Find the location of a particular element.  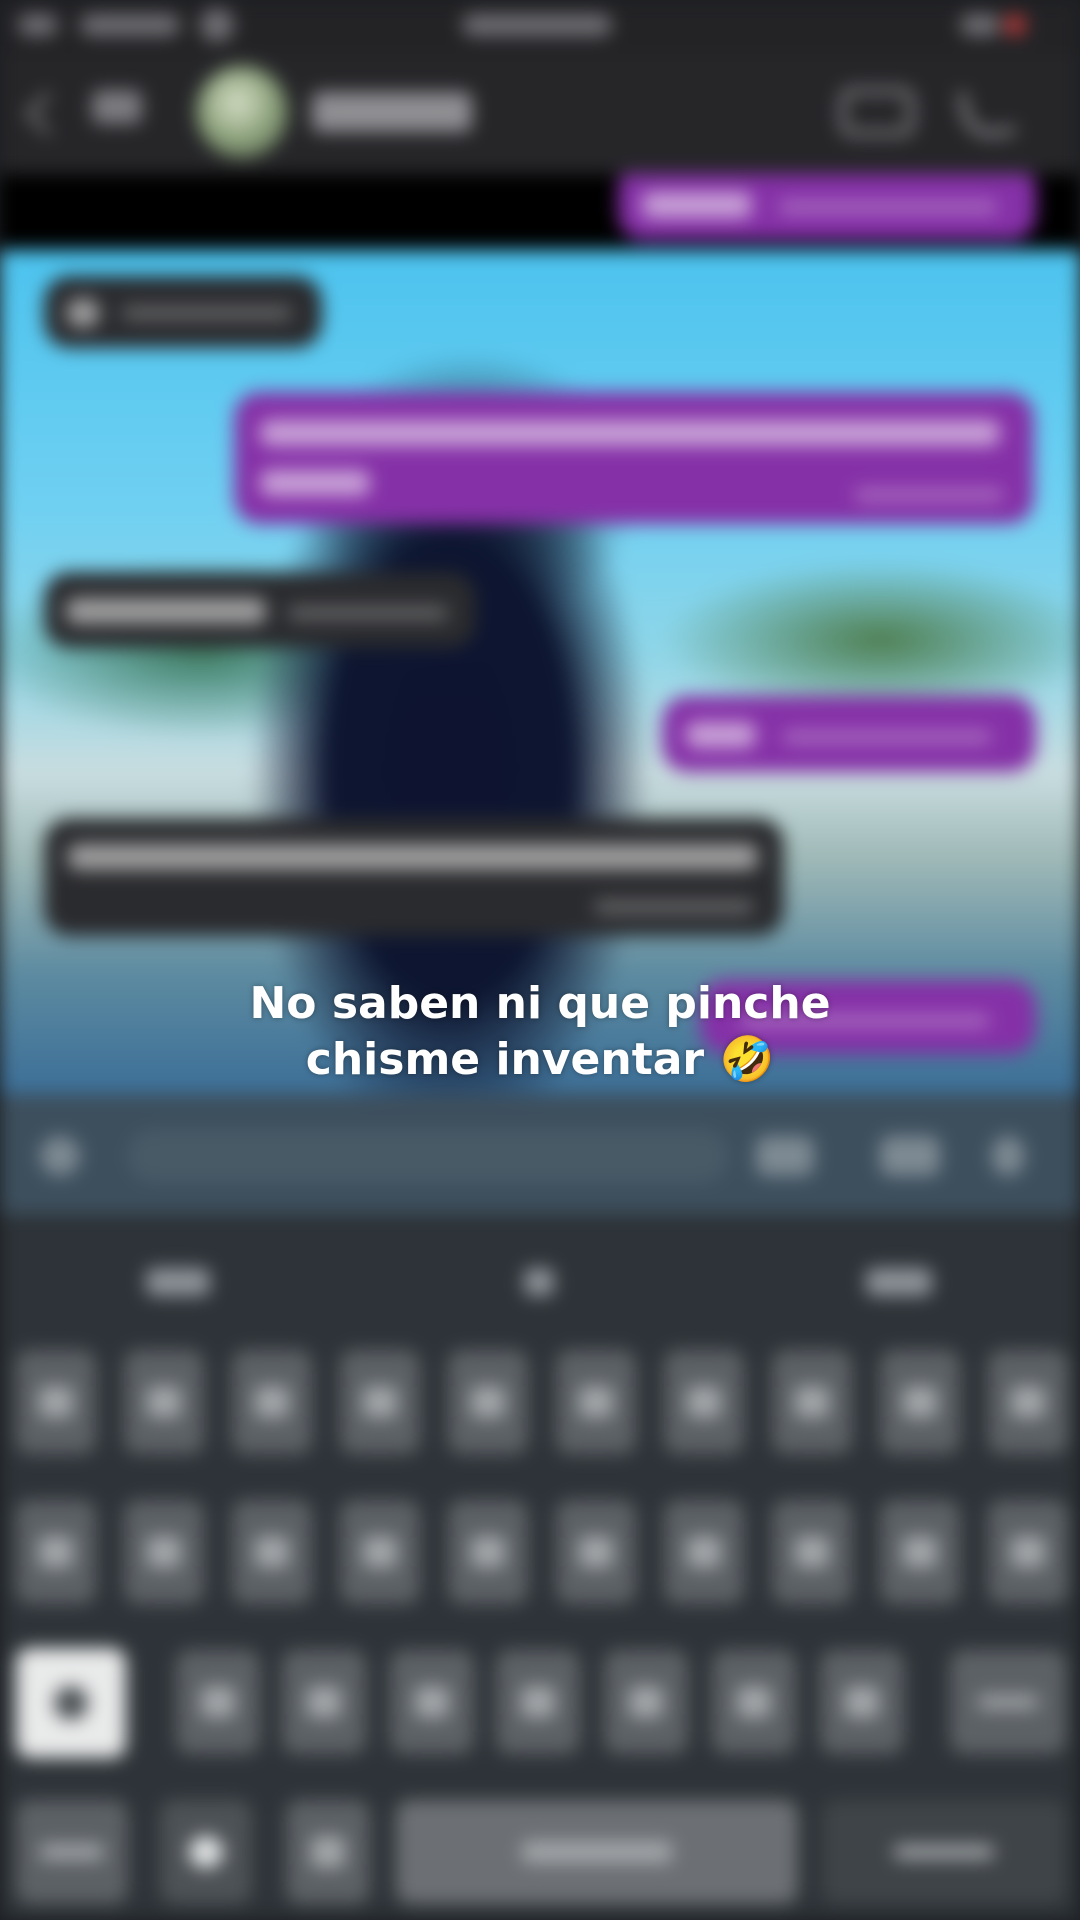

shift-key is located at coordinates (71, 1703).